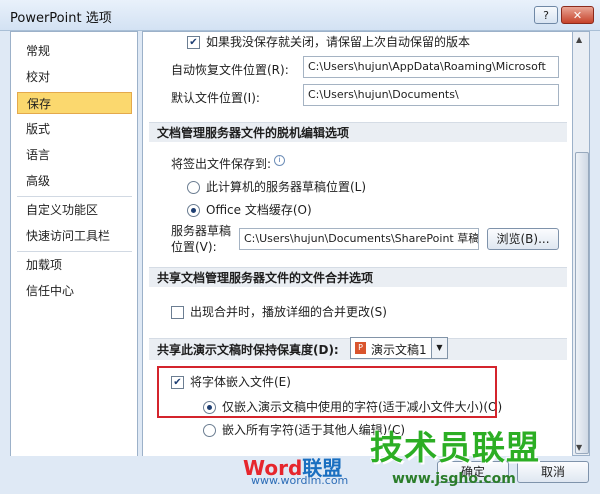 This screenshot has height=494, width=600. I want to click on sidebar-item-language: 语言, so click(74, 155).